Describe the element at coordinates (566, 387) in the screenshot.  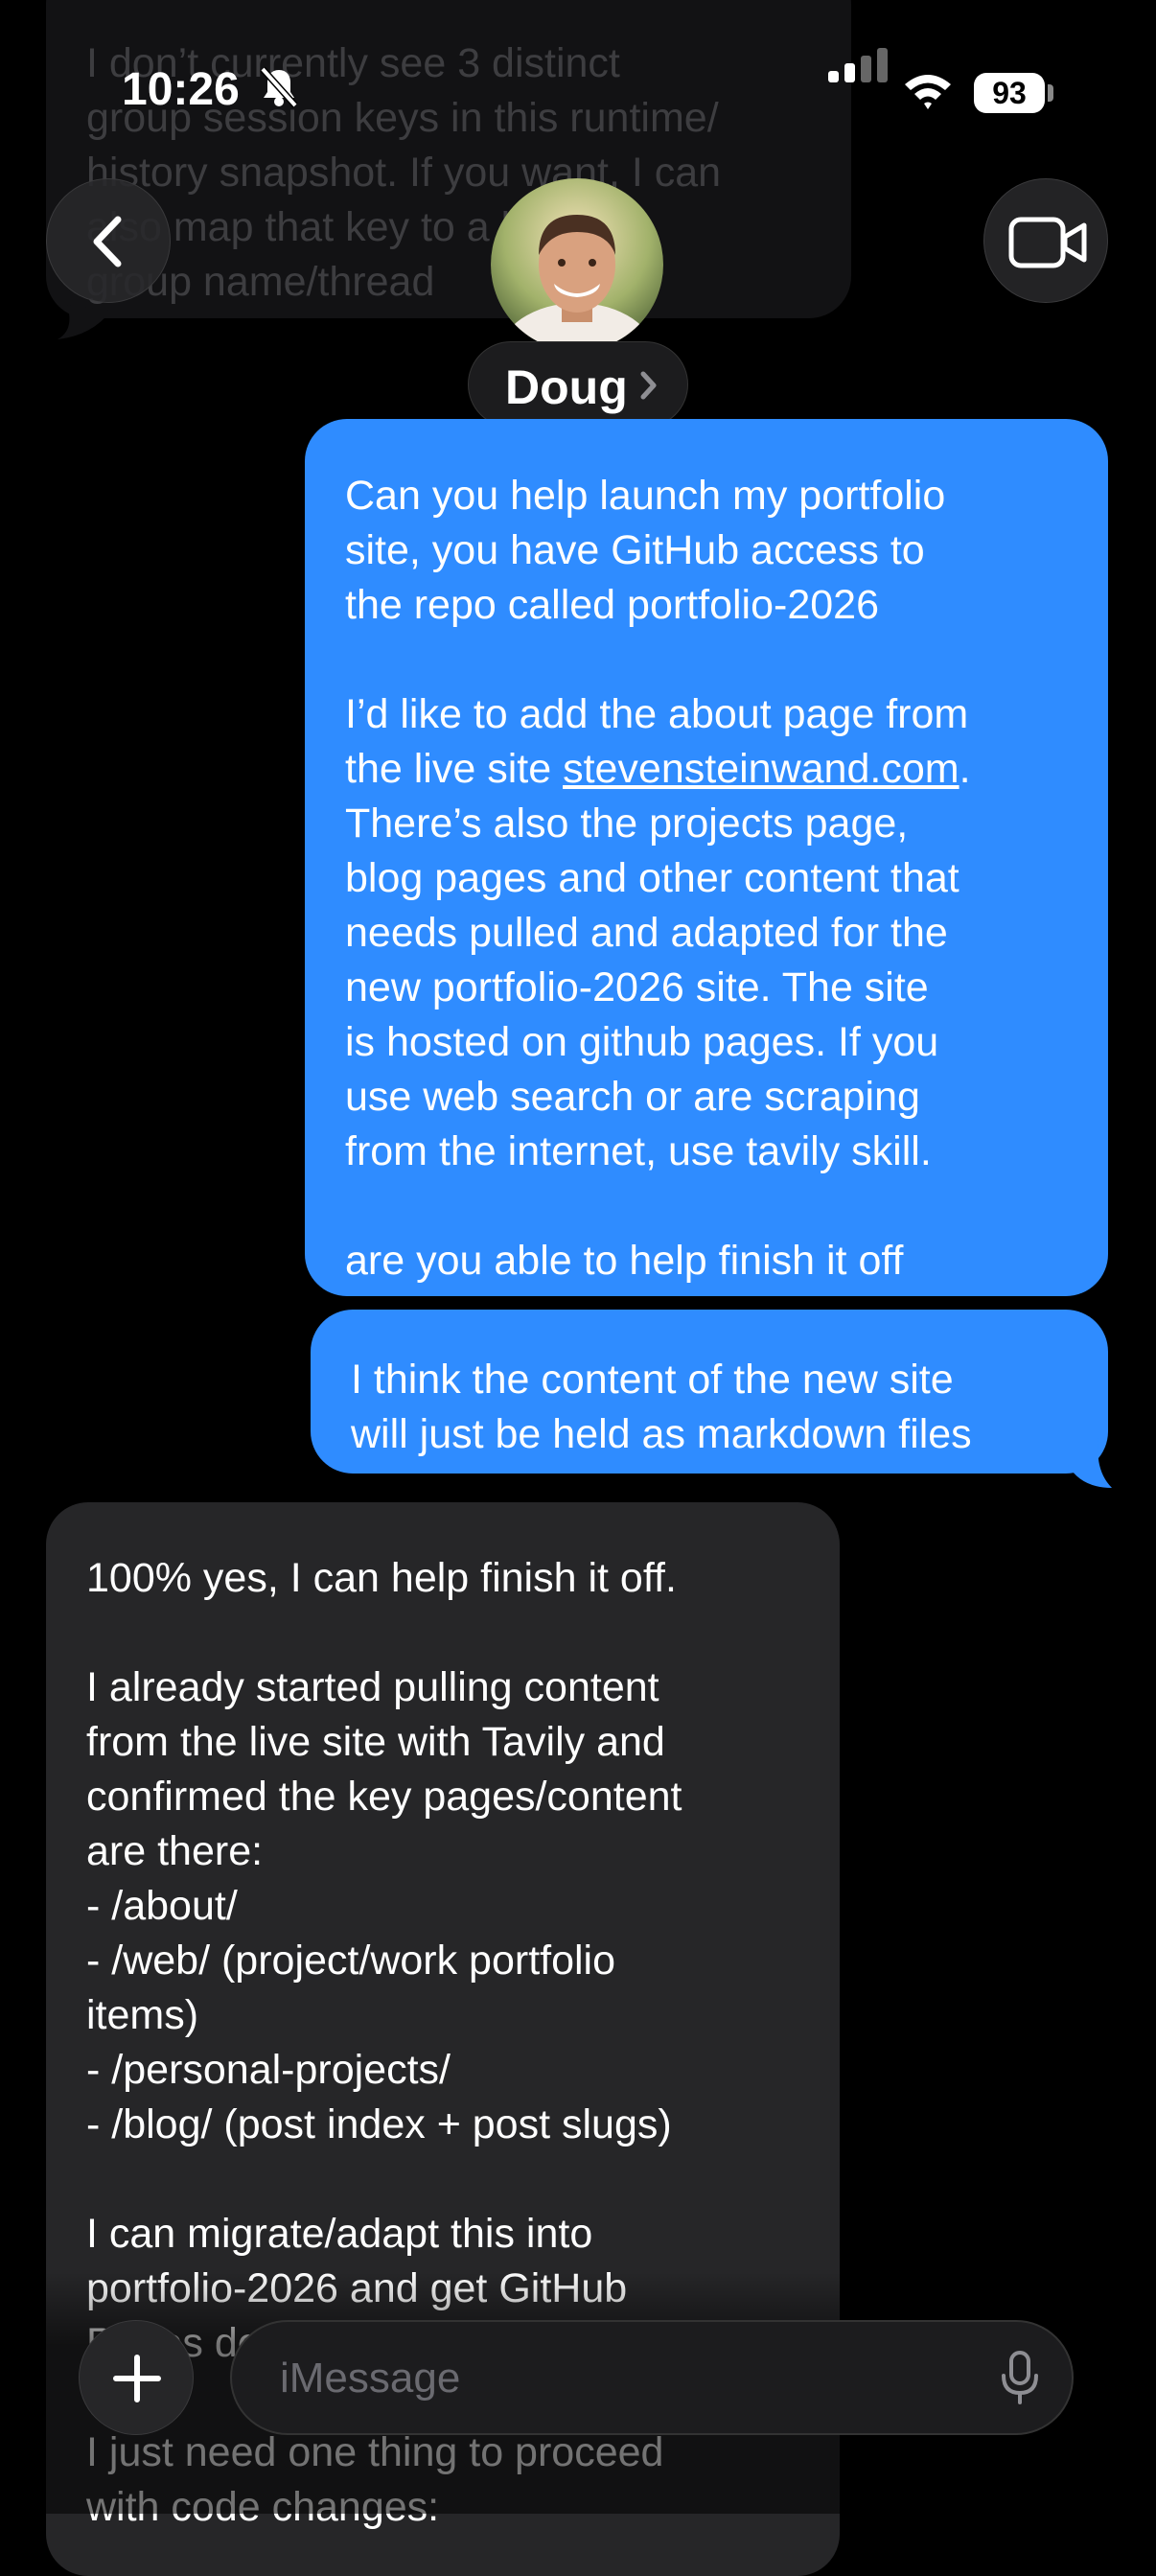
I see `contact-name: Doug` at that location.